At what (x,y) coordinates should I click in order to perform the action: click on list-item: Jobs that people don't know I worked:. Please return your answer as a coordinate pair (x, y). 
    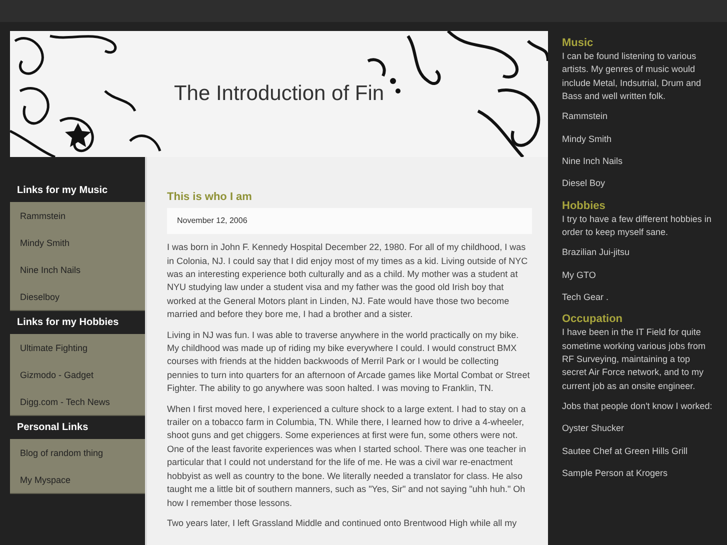
    Looking at the image, I should click on (638, 406).